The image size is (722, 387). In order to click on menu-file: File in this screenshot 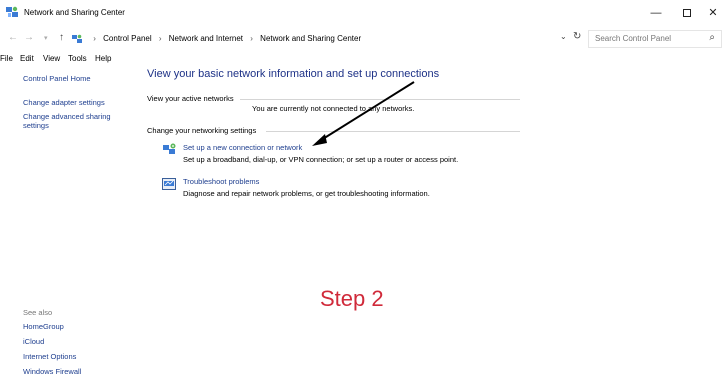, I will do `click(6, 58)`.